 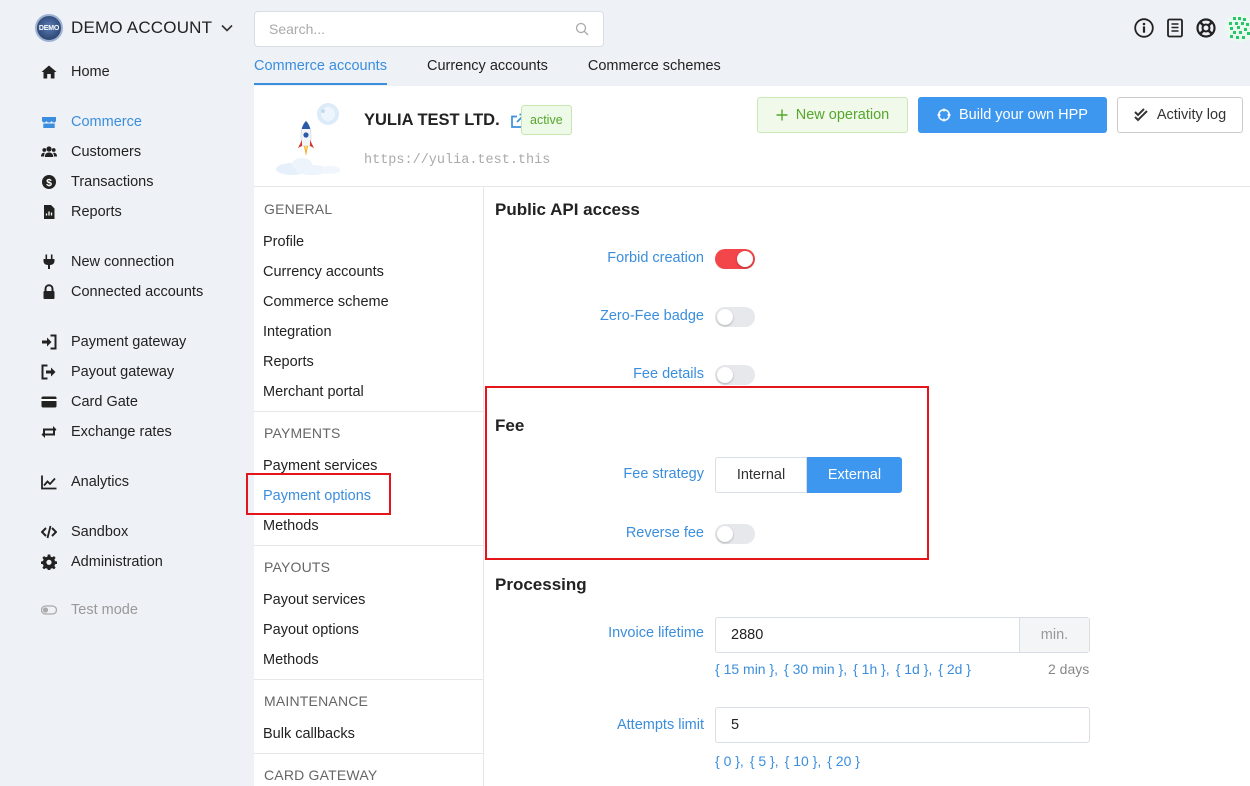 I want to click on preset-2d: { 2d }, so click(x=954, y=669).